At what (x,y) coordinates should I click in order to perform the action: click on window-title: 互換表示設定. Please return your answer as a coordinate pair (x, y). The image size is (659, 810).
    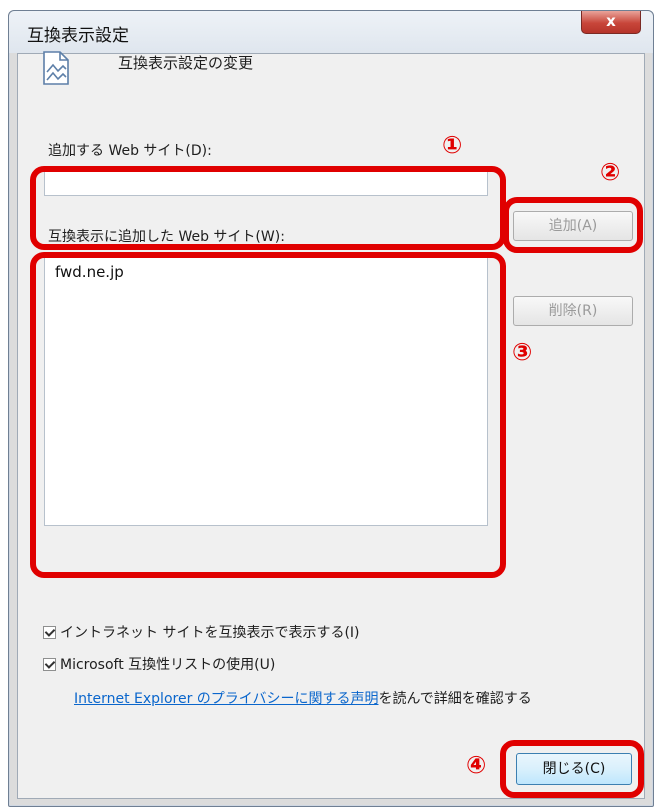
    Looking at the image, I should click on (78, 36).